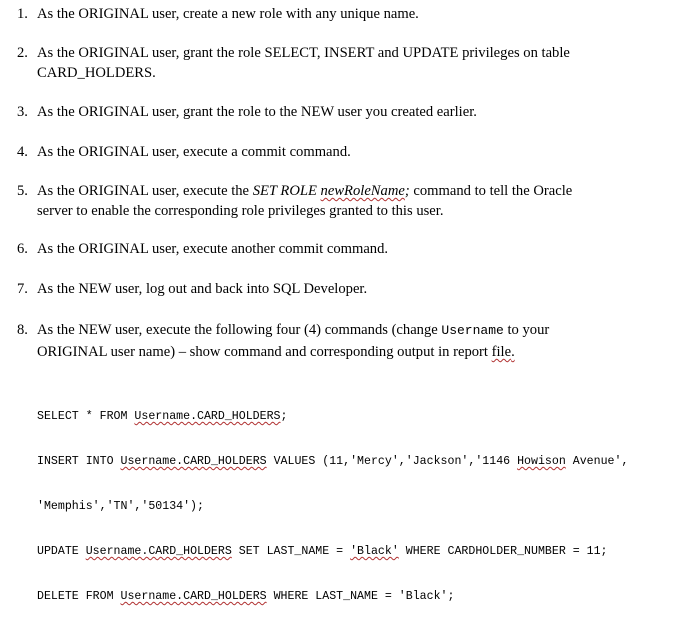 Image resolution: width=691 pixels, height=619 pixels. Describe the element at coordinates (22, 53) in the screenshot. I see `step-number: 2.` at that location.